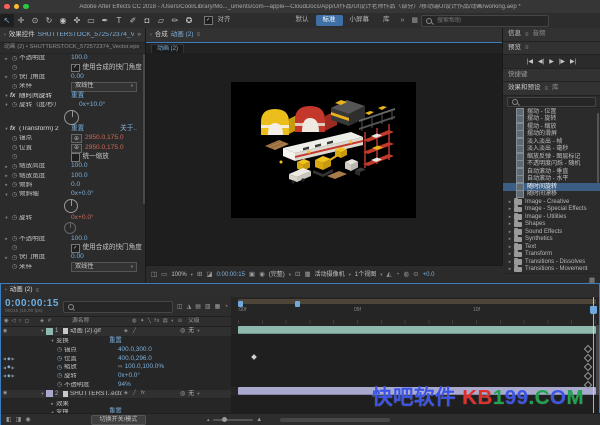  I want to click on preset-folder: ► Sound Effects, so click(551, 231).